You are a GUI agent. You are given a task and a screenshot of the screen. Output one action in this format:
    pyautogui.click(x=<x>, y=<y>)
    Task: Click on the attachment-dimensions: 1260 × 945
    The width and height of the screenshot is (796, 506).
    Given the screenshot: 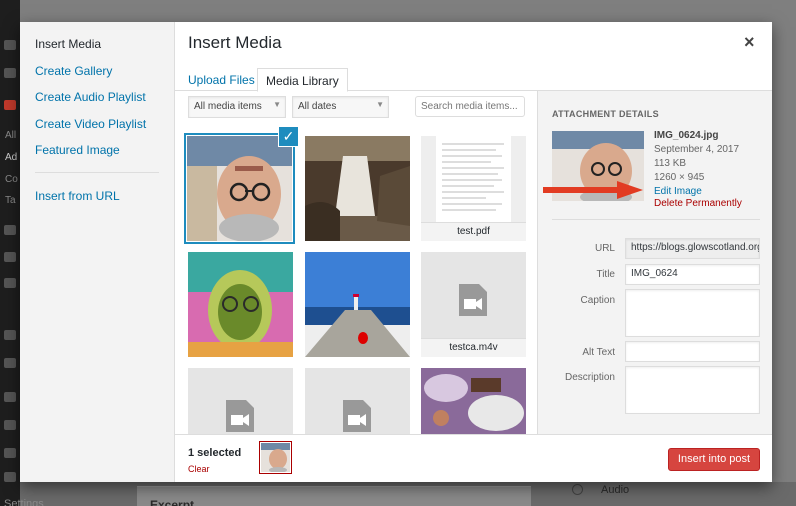 What is the action you would take?
    pyautogui.click(x=679, y=177)
    